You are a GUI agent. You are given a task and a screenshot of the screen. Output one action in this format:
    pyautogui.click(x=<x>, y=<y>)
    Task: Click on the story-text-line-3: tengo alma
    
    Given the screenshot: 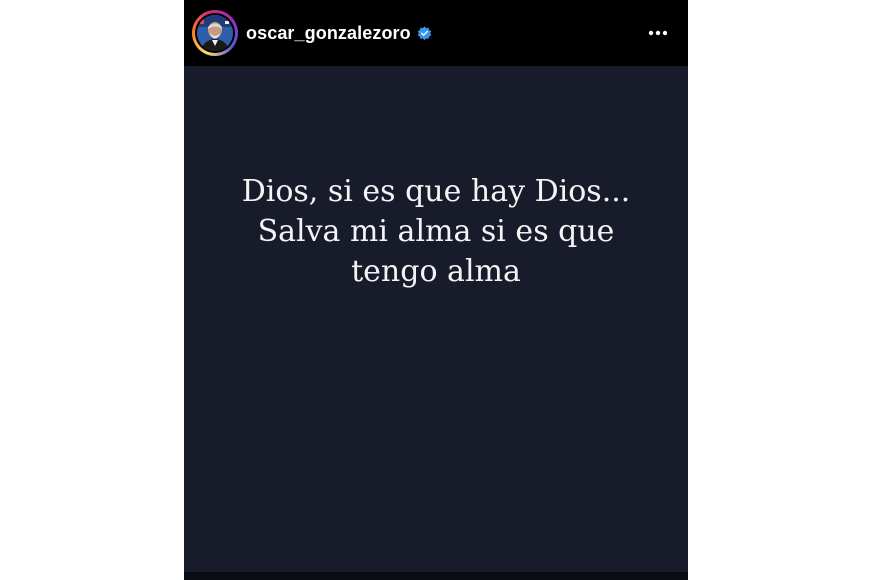 What is the action you would take?
    pyautogui.click(x=436, y=271)
    